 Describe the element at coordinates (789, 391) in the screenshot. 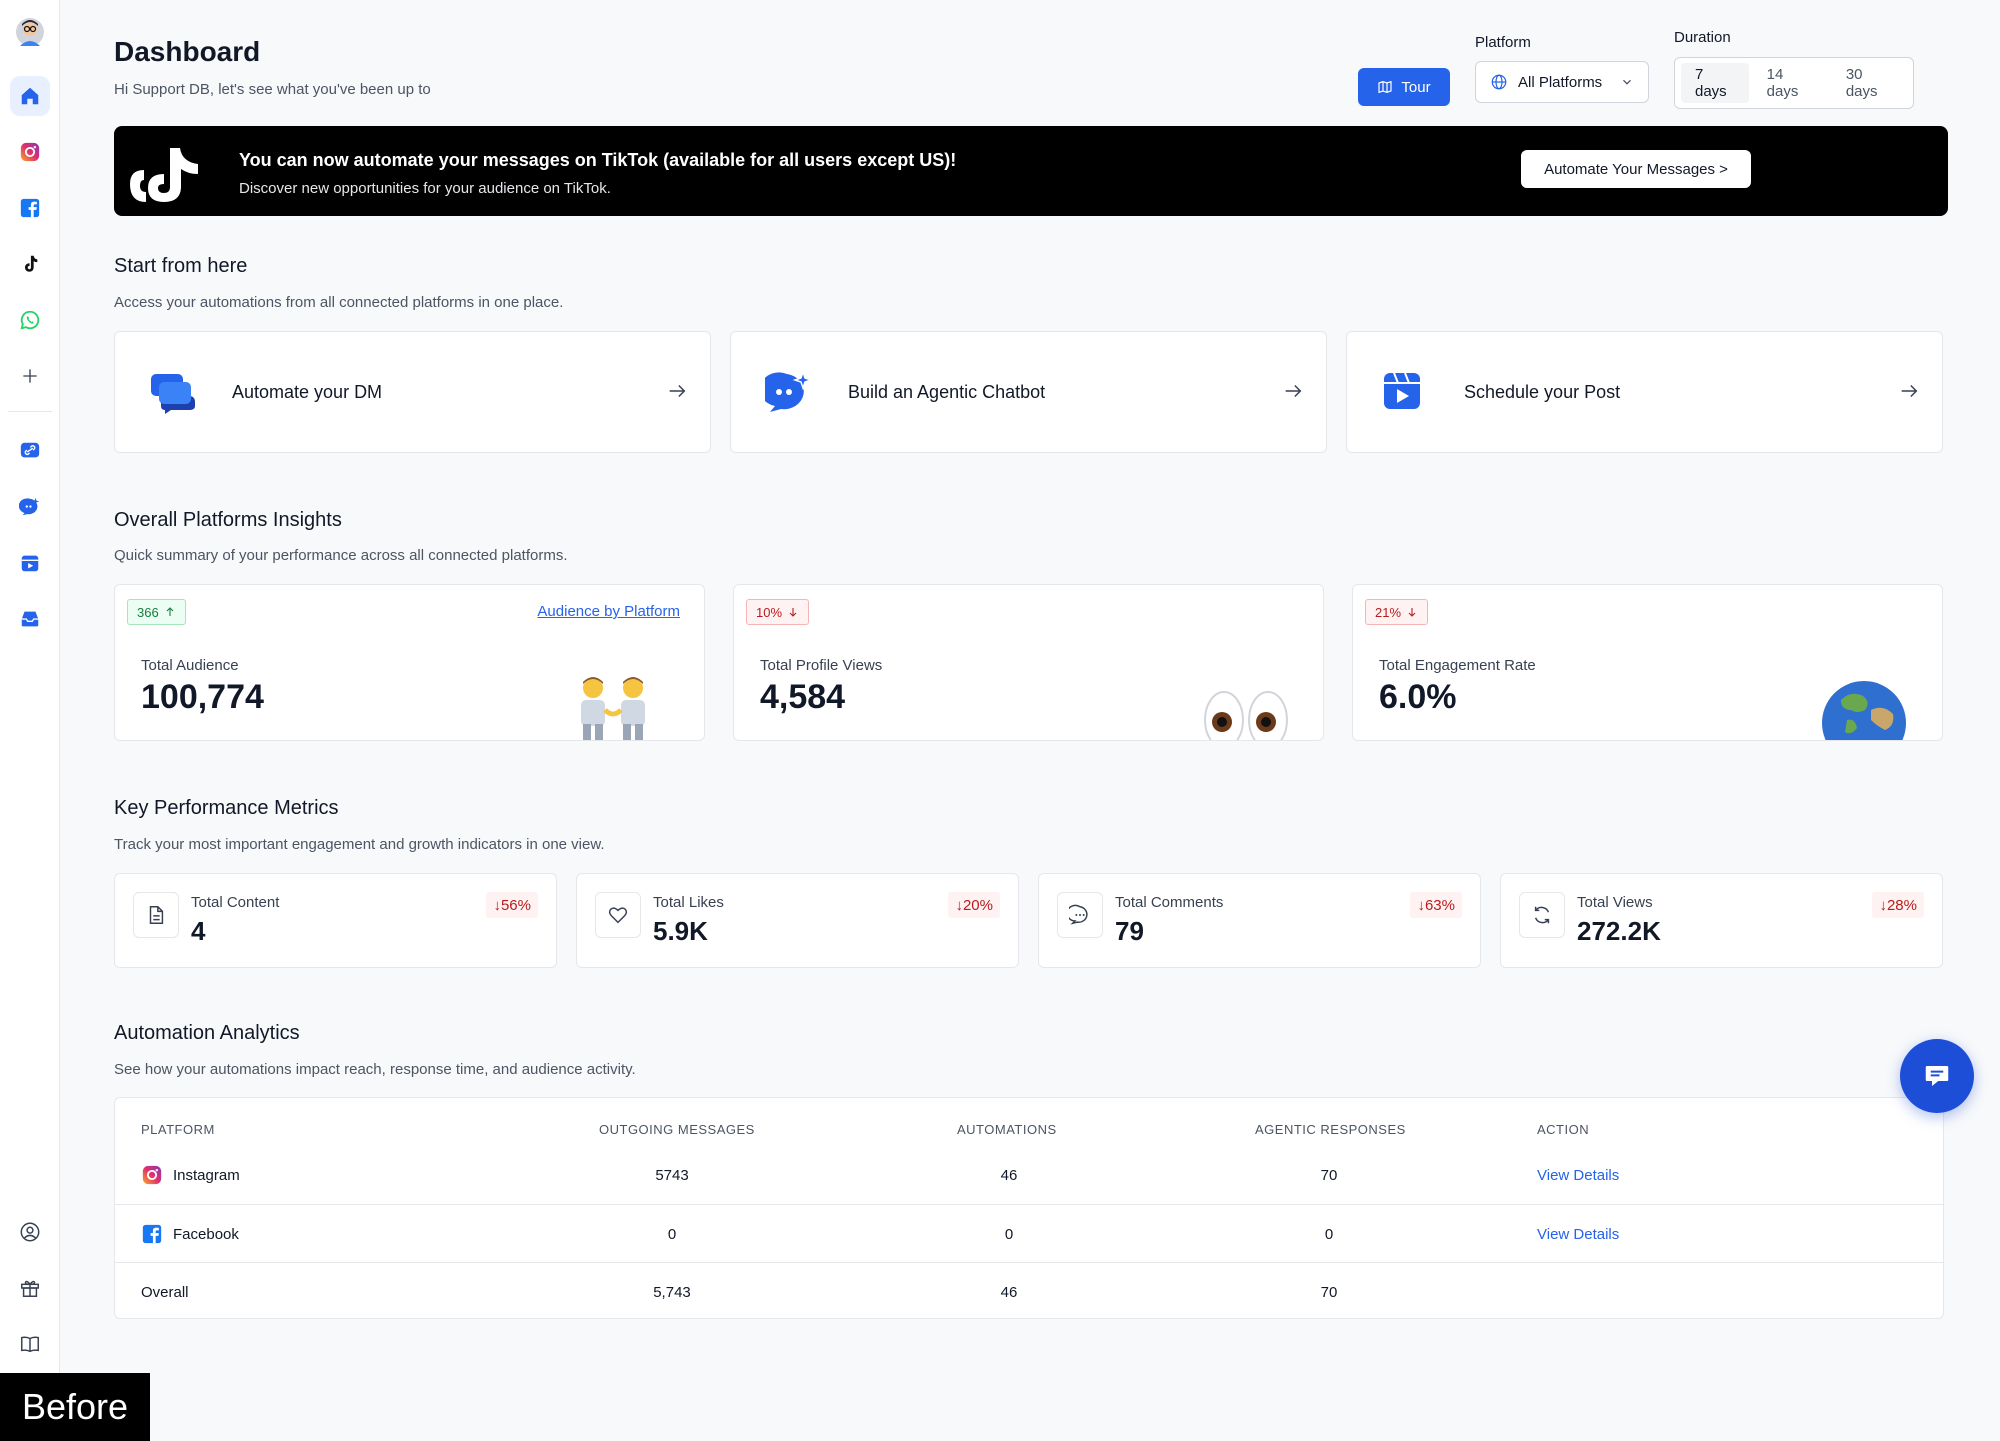

I see `chatbot-sparkle-icon` at that location.